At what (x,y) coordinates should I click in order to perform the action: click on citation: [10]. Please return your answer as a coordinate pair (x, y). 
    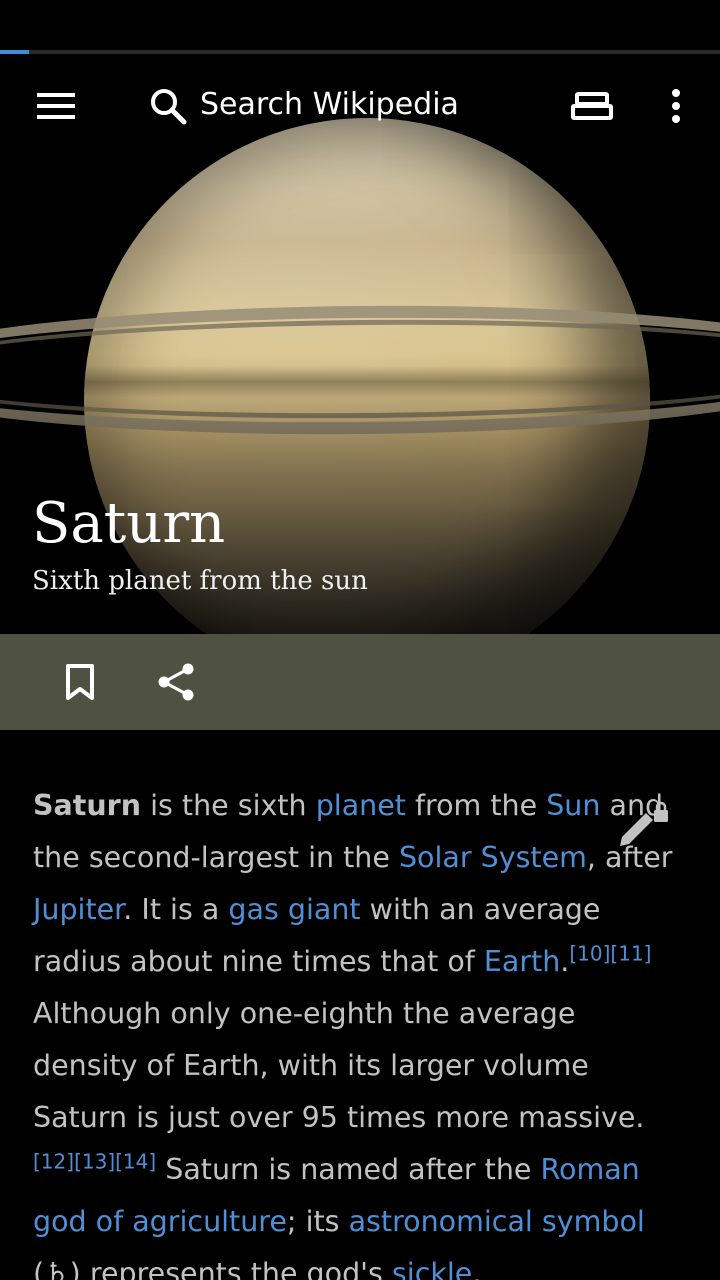
    Looking at the image, I should click on (589, 954).